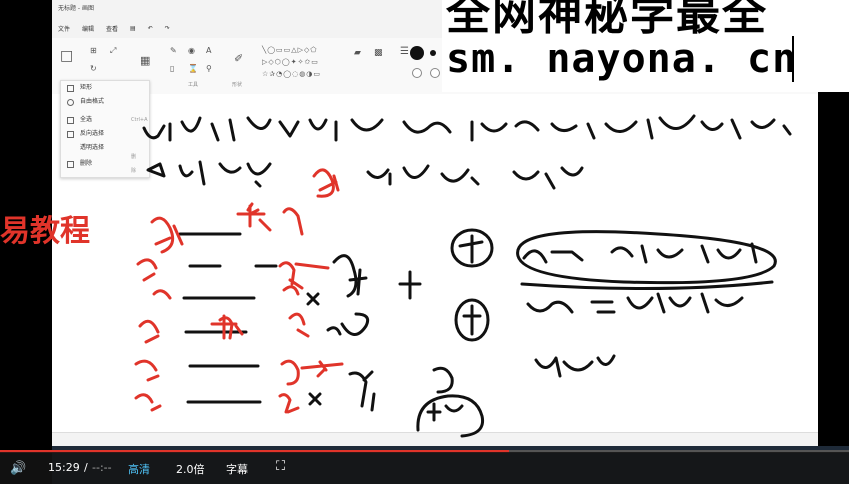  Describe the element at coordinates (435, 73) in the screenshot. I see `color-white2-swatch` at that location.